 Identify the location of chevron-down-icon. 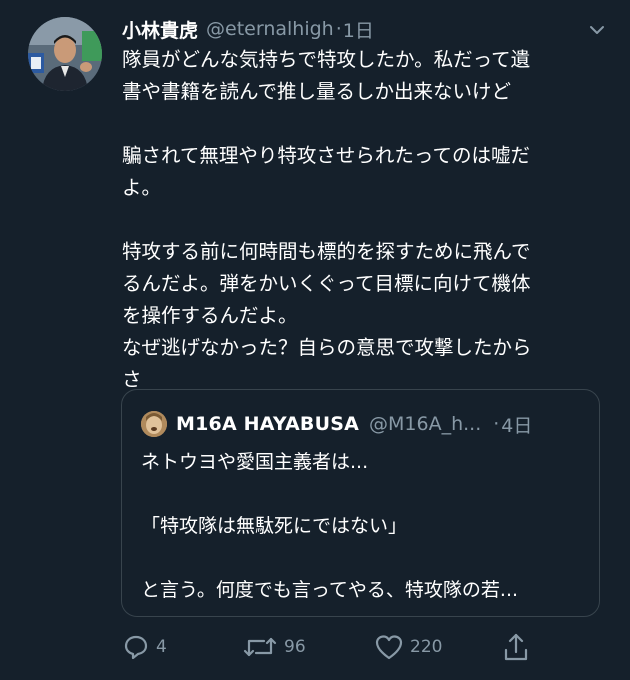
(597, 30).